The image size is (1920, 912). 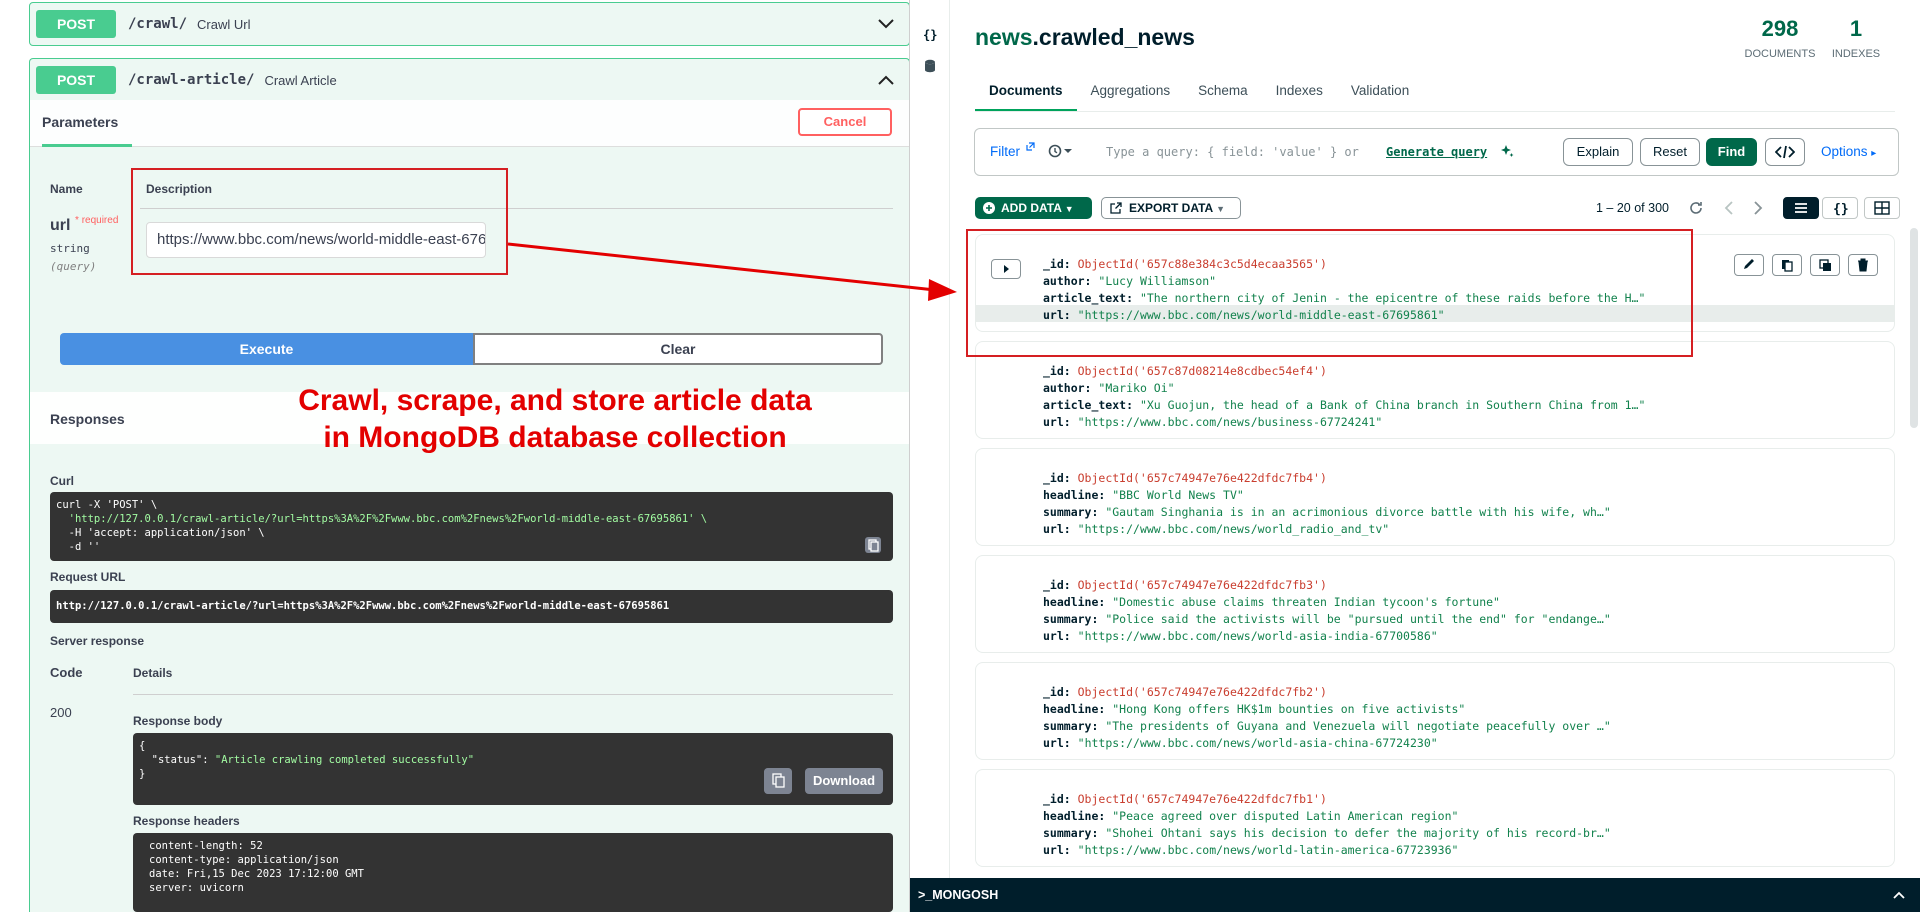 I want to click on operation-crawl-article: POST /crawl-article/ Crawl Article, so click(x=469, y=79).